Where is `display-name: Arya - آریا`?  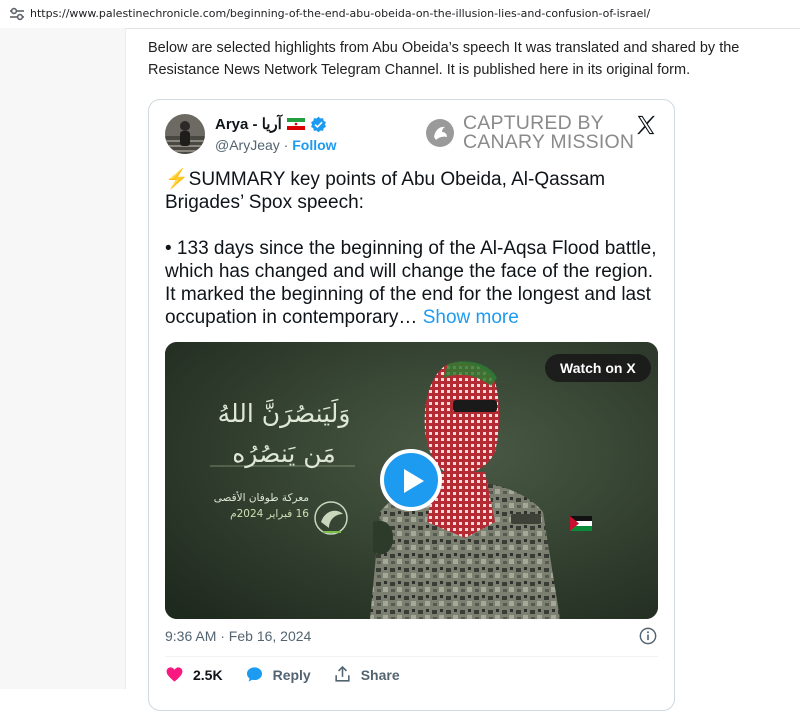
display-name: Arya - آریا is located at coordinates (248, 124).